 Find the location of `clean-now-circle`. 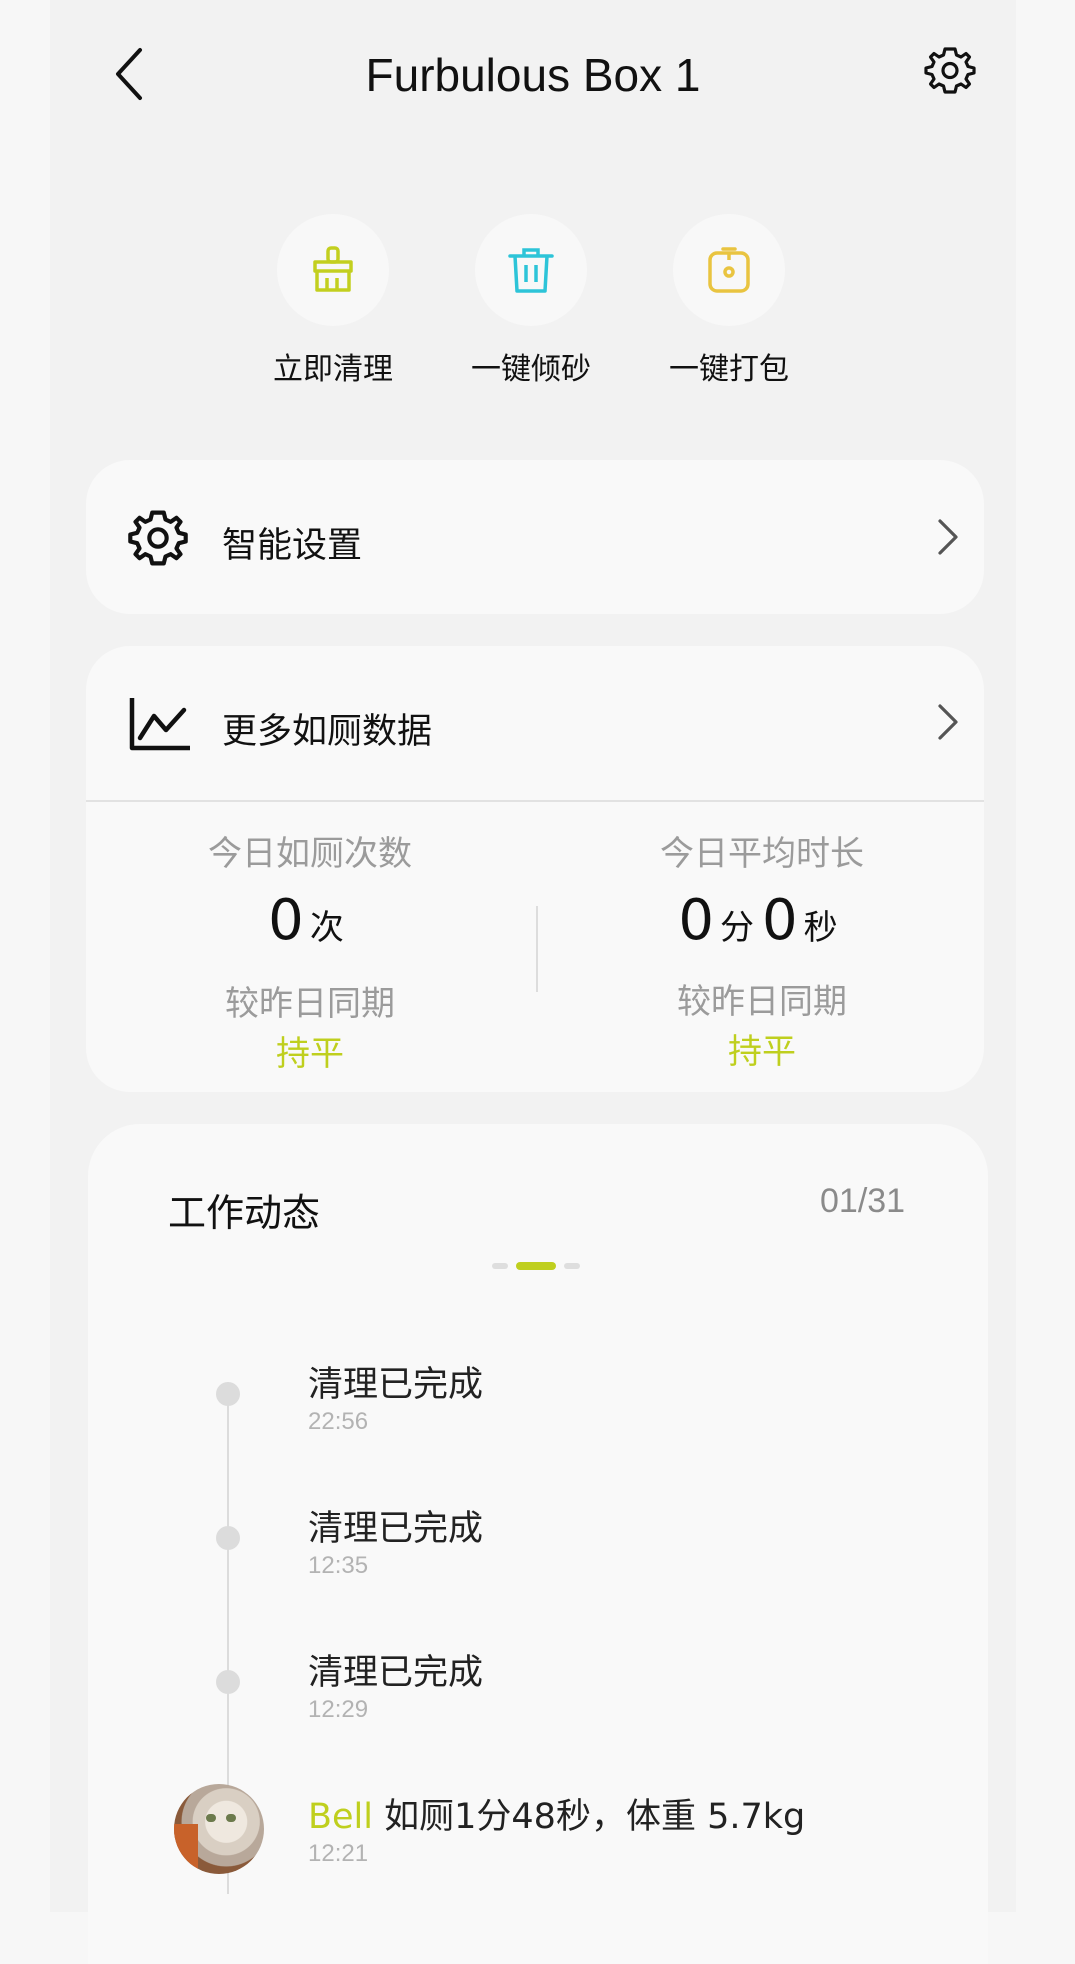

clean-now-circle is located at coordinates (333, 270).